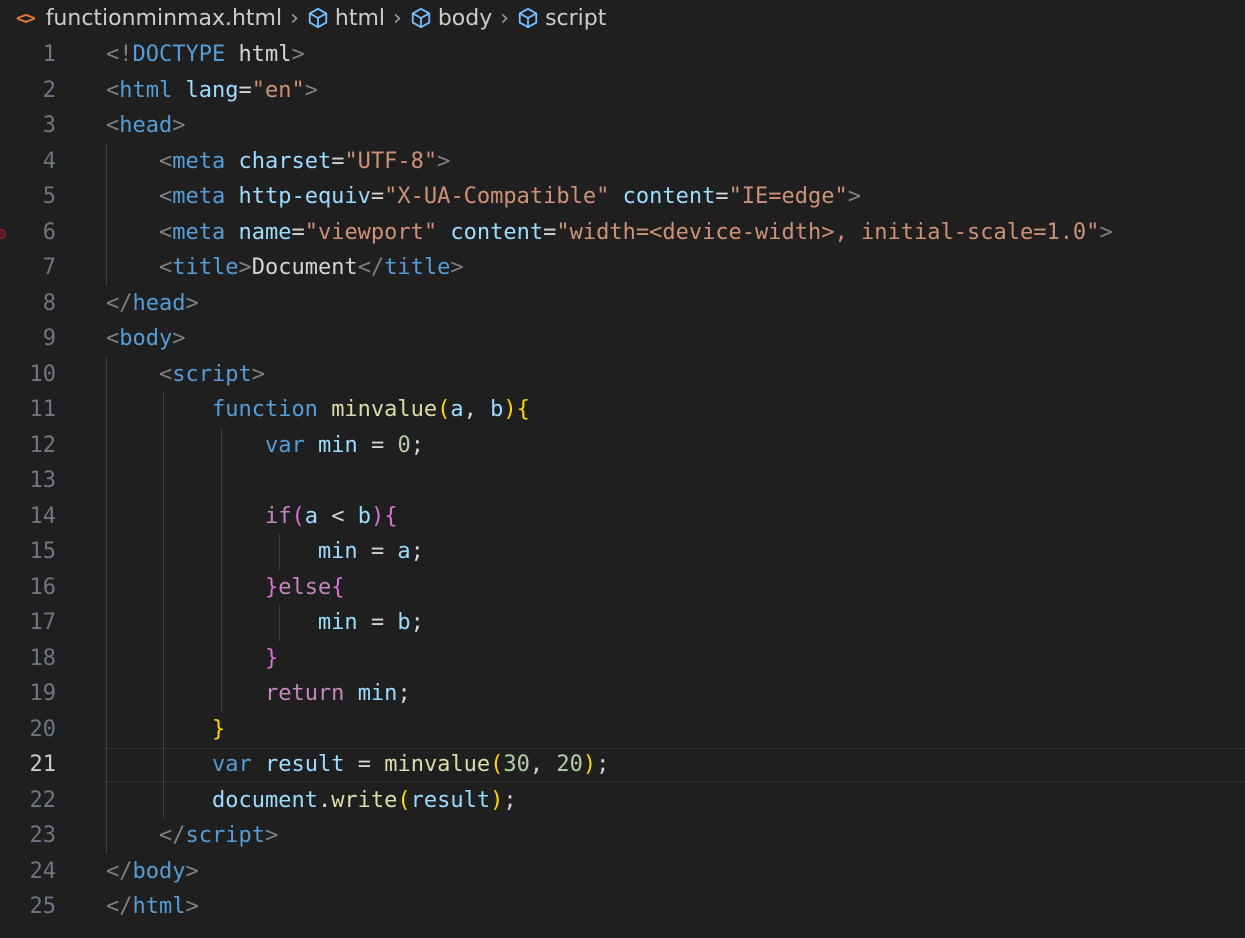  What do you see at coordinates (622, 801) in the screenshot?
I see `code-line: 22 document.write(result);` at bounding box center [622, 801].